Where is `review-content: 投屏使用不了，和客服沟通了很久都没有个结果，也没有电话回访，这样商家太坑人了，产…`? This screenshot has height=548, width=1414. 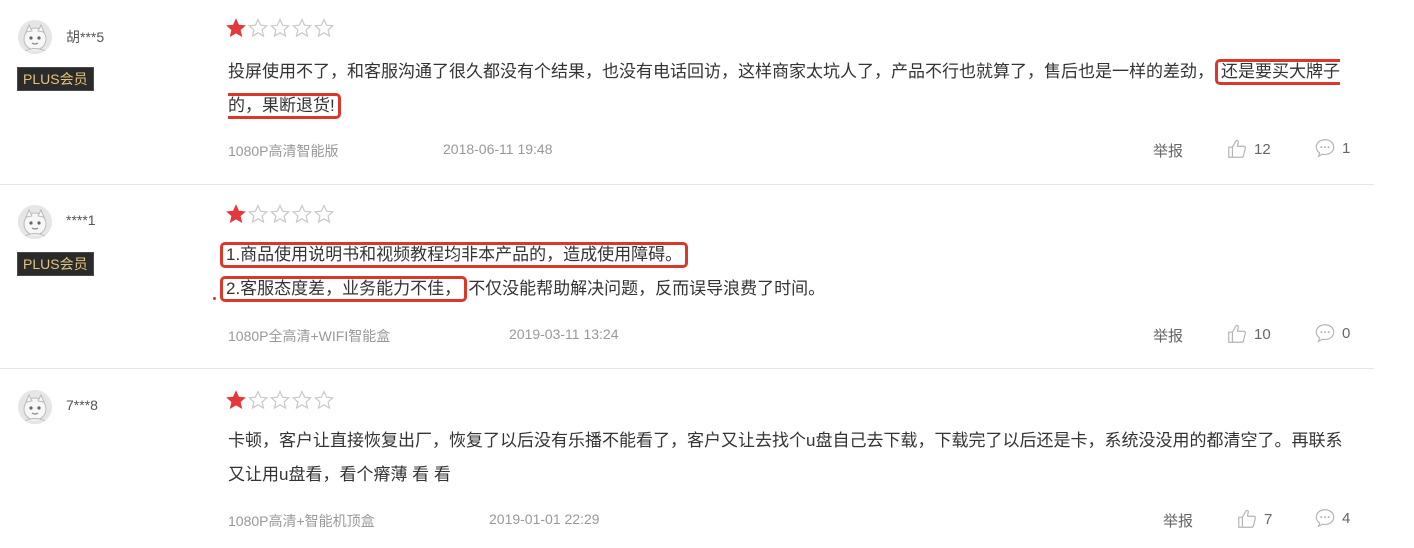
review-content: 投屏使用不了，和客服沟通了很久都没有个结果，也没有电话回访，这样商家太坑人了，产… is located at coordinates (788, 89).